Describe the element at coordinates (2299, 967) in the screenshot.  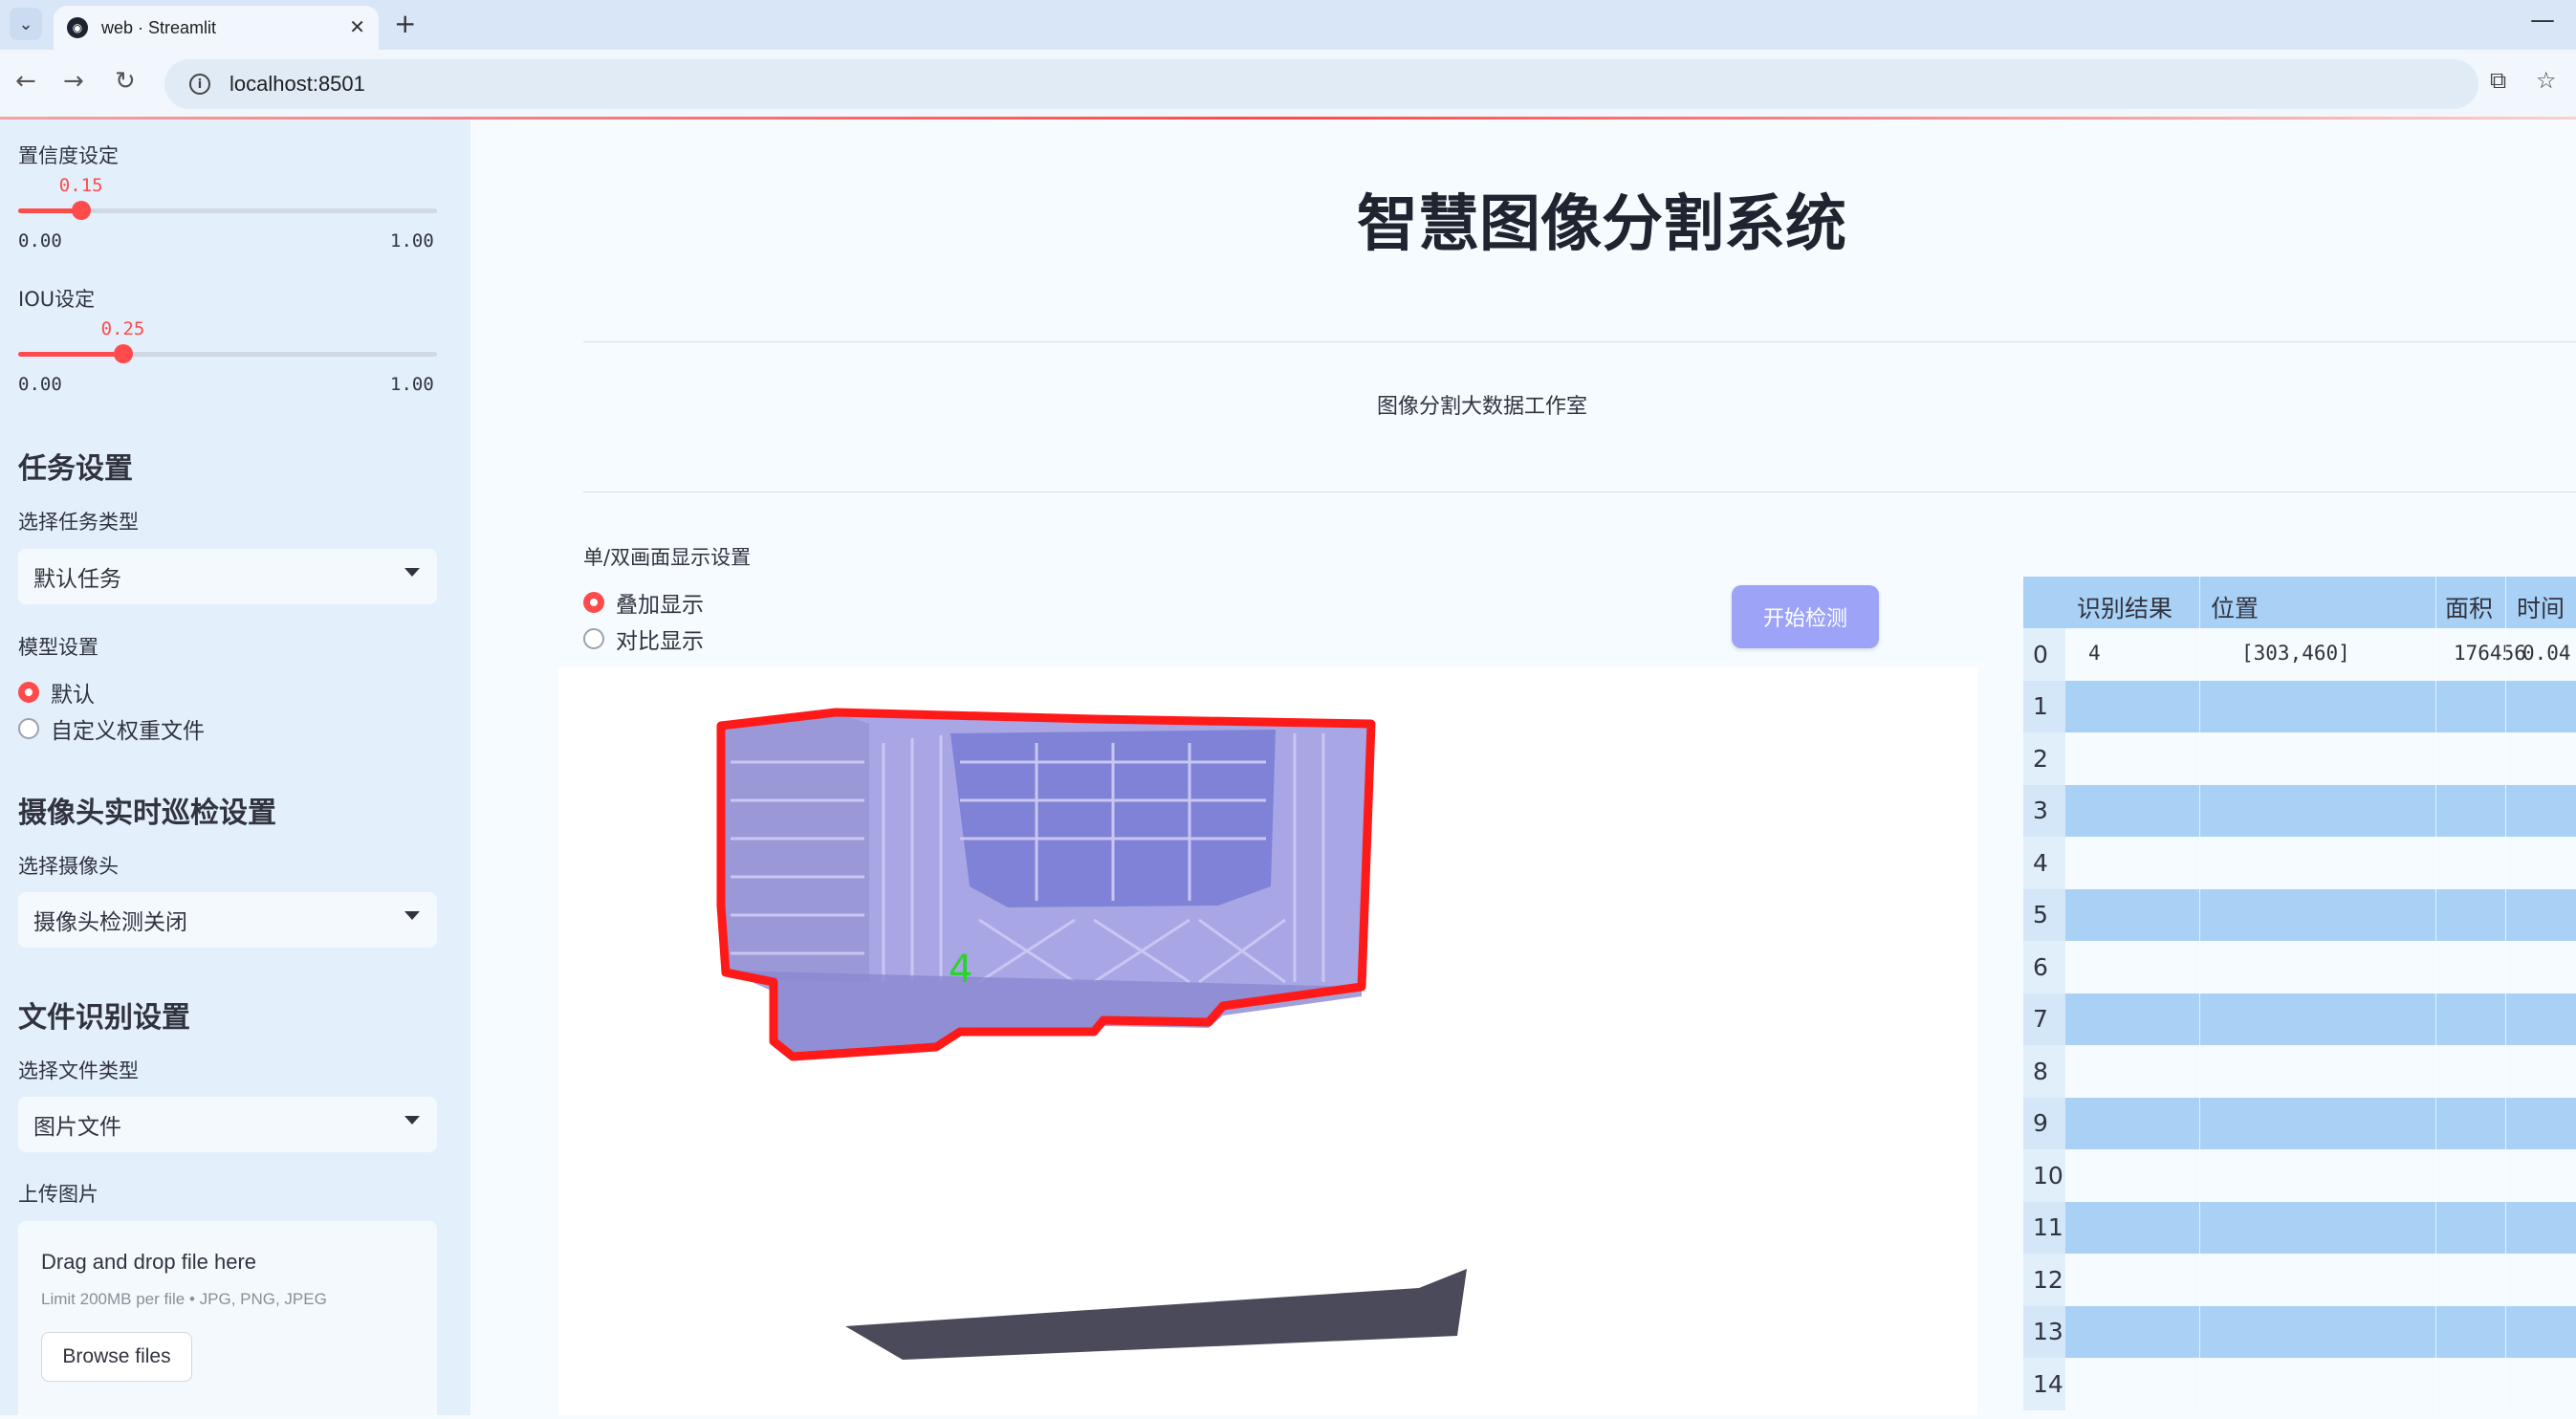
I see `table-row: 6` at that location.